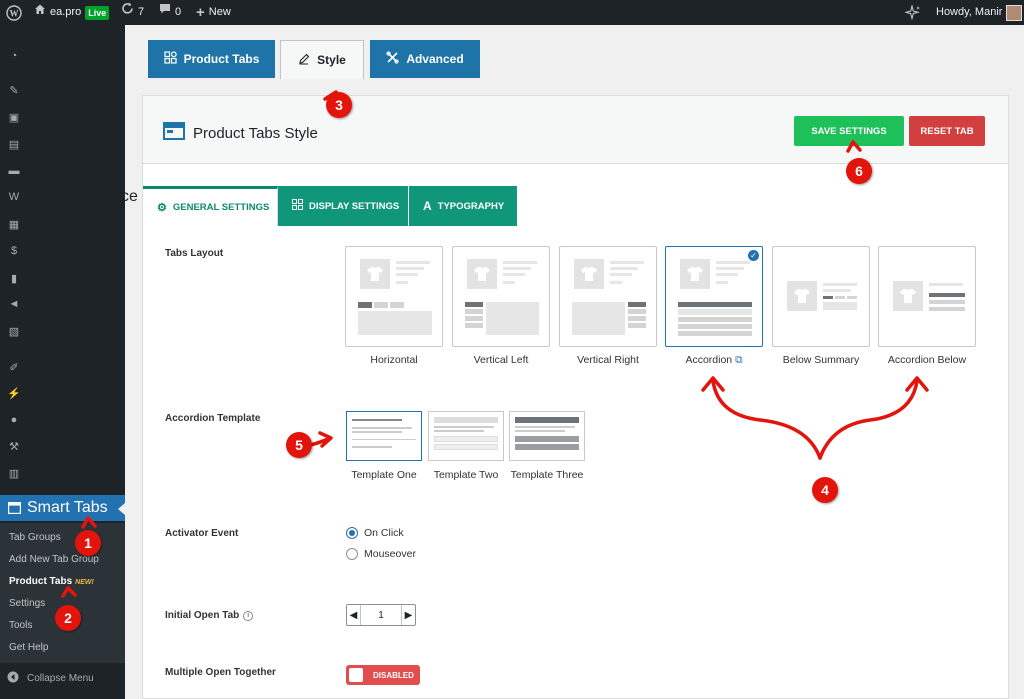 This screenshot has height=699, width=1024. What do you see at coordinates (62, 90) in the screenshot?
I see `sidebar-item-posts: ✎ Posts` at bounding box center [62, 90].